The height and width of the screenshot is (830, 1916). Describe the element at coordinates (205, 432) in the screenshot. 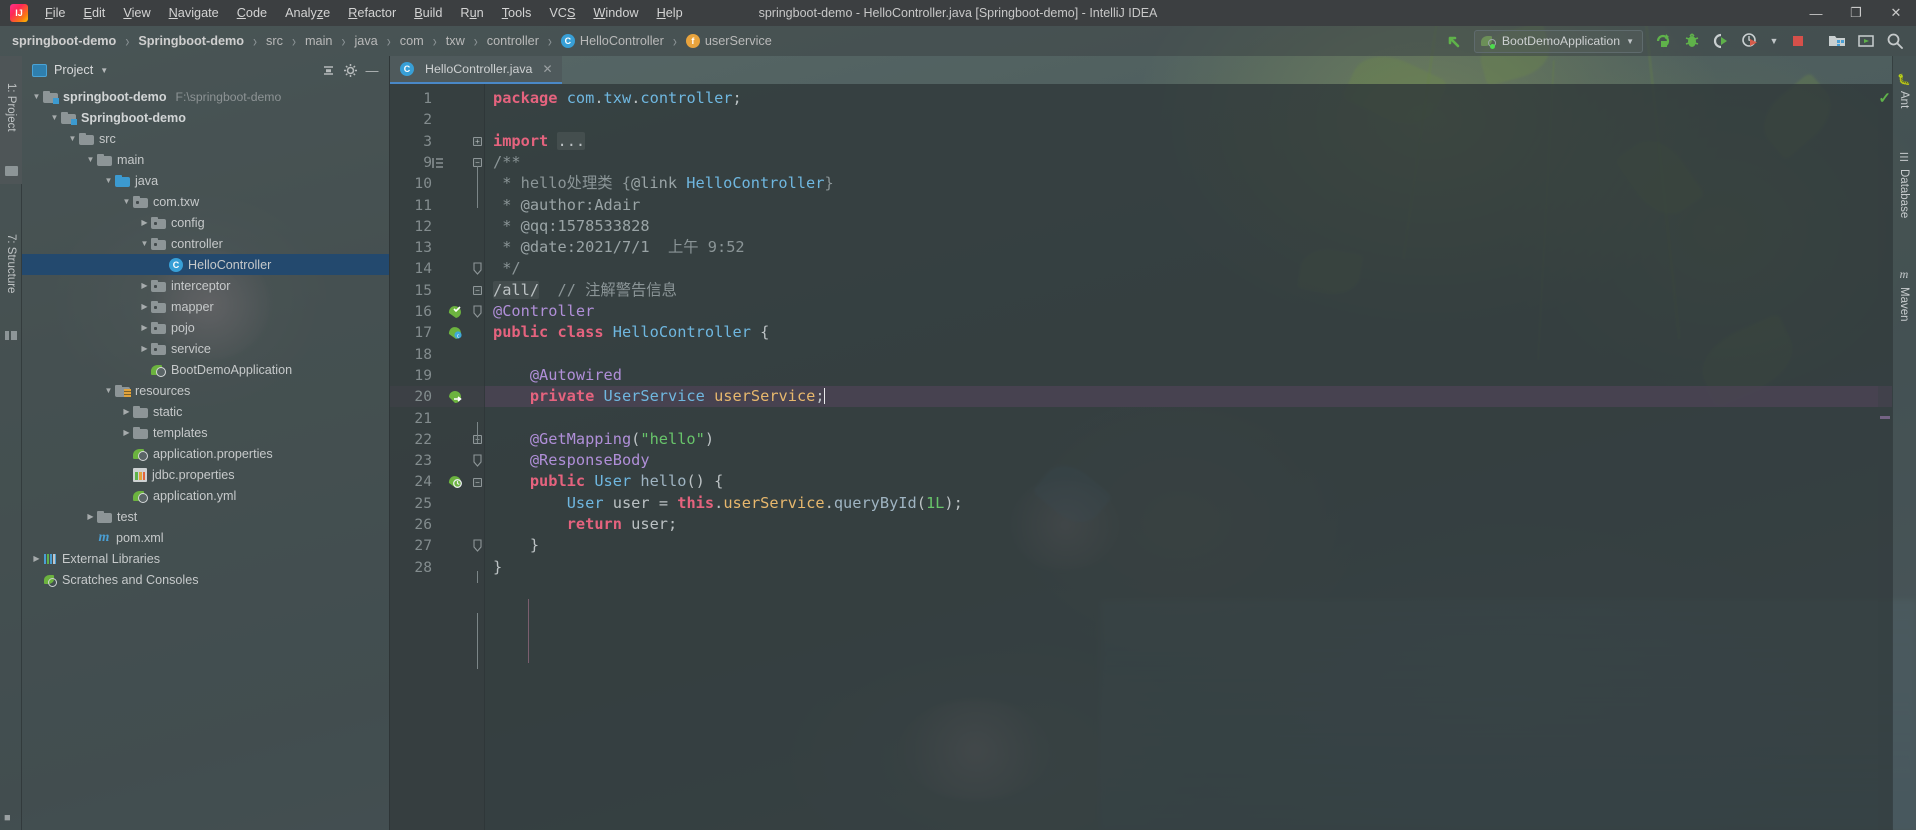

I see `tree-node-templates: ▶ templates` at that location.